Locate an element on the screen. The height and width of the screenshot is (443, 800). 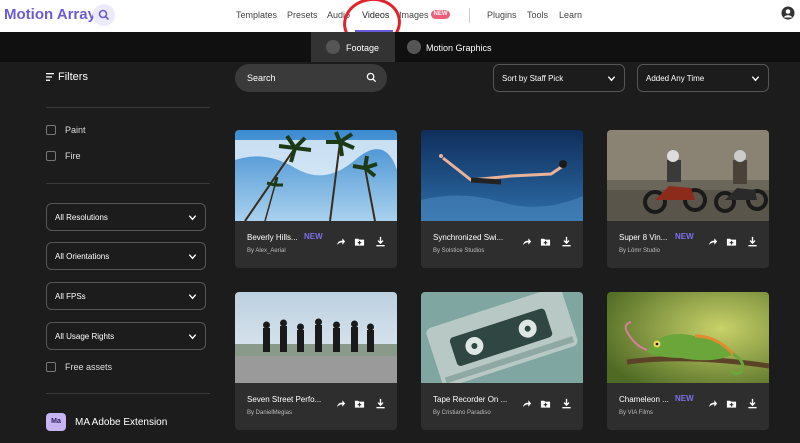
search-icon-button is located at coordinates (104, 15).